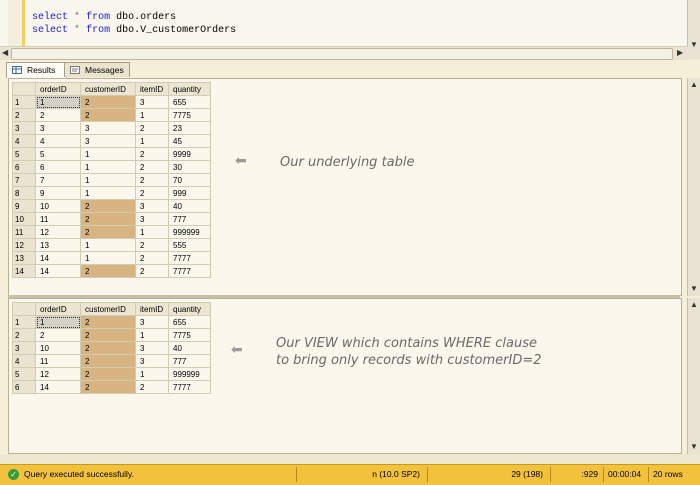 This screenshot has width=700, height=485. I want to click on grid2-vertical-scrollbar: ▲ ▼, so click(693, 376).